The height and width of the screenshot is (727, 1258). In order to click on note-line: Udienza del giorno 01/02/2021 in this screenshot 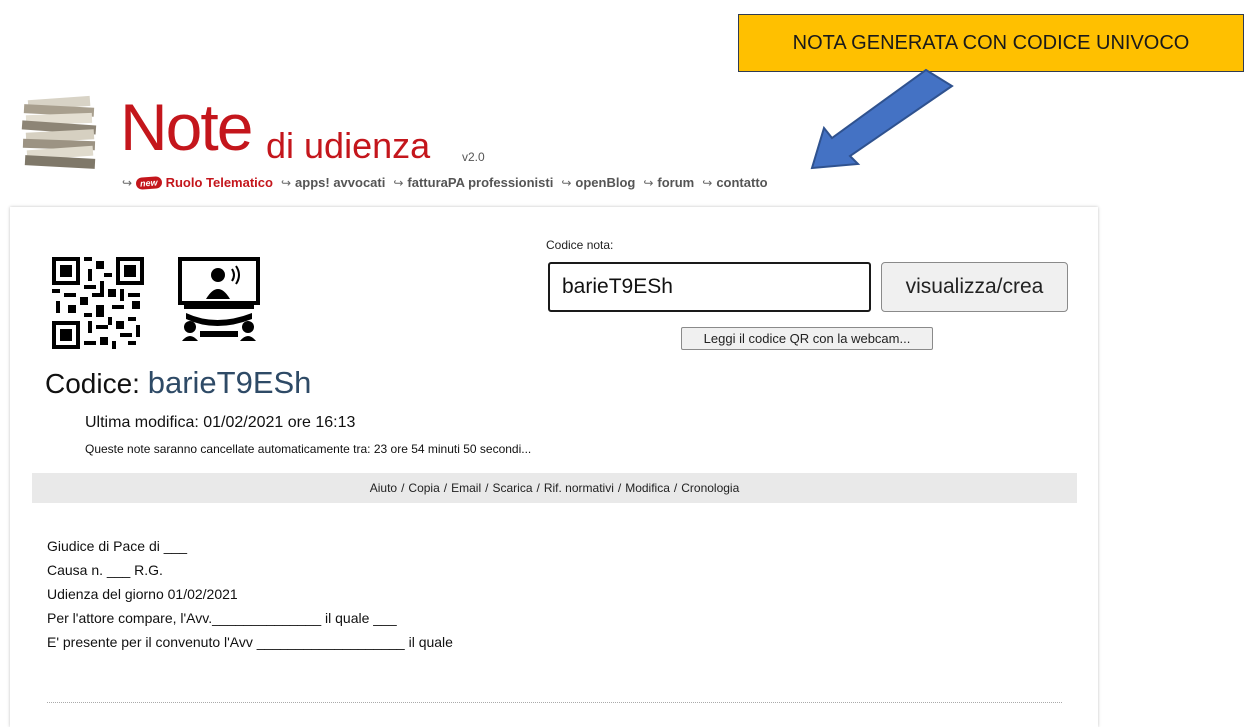, I will do `click(142, 594)`.